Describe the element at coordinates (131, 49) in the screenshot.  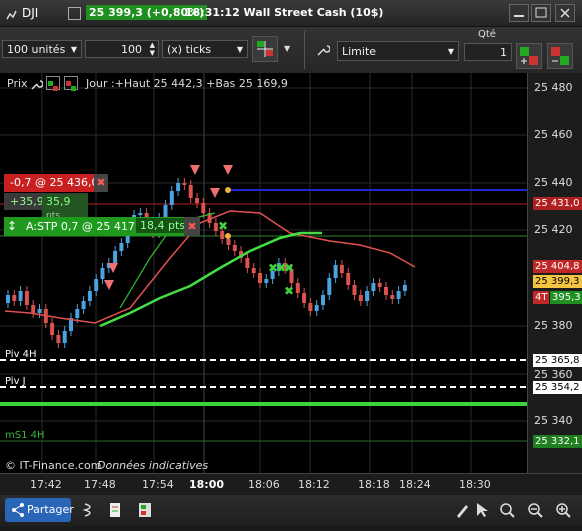
I see `step-value: 100` at that location.